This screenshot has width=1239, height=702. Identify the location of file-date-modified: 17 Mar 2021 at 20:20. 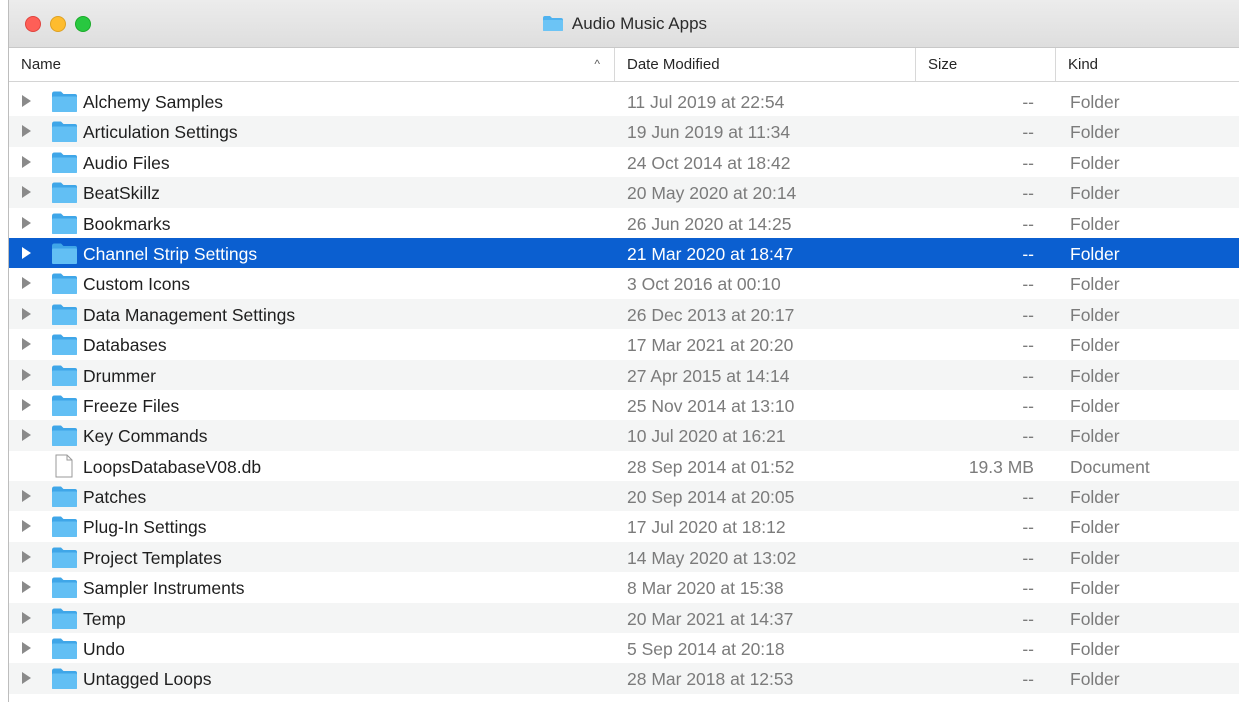
(710, 345).